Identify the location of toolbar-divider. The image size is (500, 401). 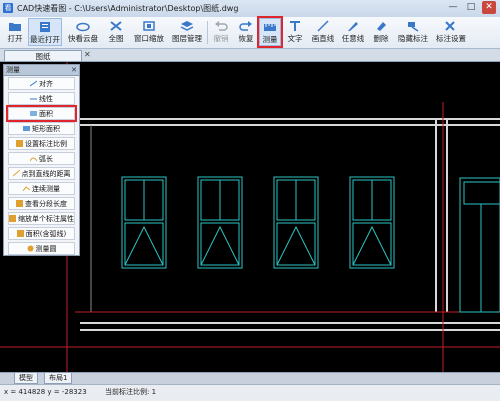
(207, 32).